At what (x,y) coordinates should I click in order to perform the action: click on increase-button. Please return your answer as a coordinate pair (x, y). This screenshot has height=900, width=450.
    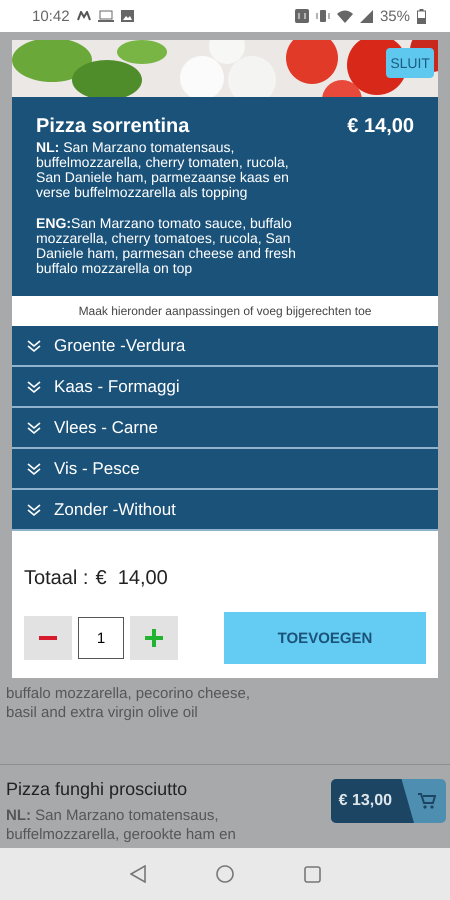
    Looking at the image, I should click on (154, 638).